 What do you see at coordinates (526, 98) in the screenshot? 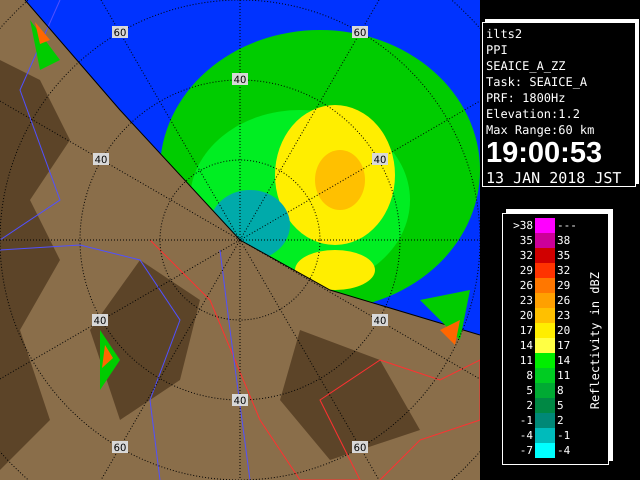
I see `info-line: PRF: 1800Hz` at bounding box center [526, 98].